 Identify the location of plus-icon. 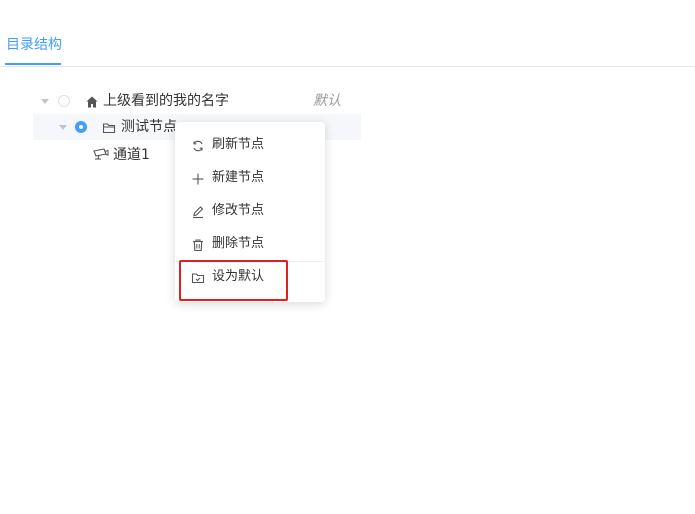
(198, 178).